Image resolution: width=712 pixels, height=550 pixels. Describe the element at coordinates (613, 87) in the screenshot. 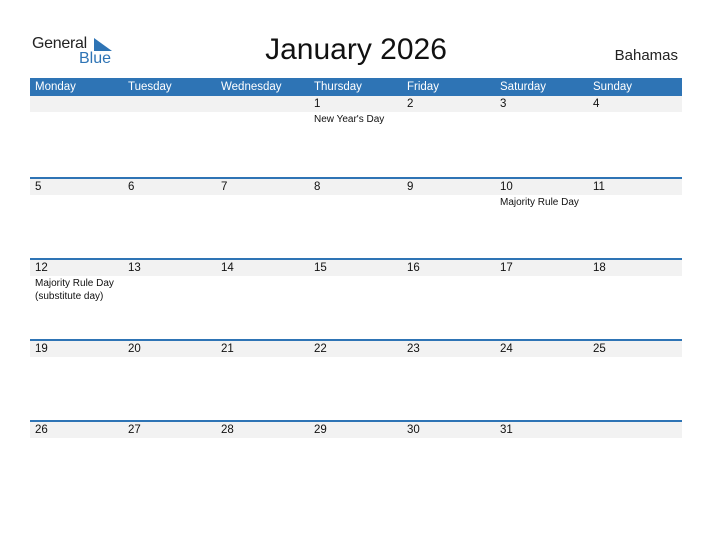

I see `weekday-sunday: Sunday` at that location.